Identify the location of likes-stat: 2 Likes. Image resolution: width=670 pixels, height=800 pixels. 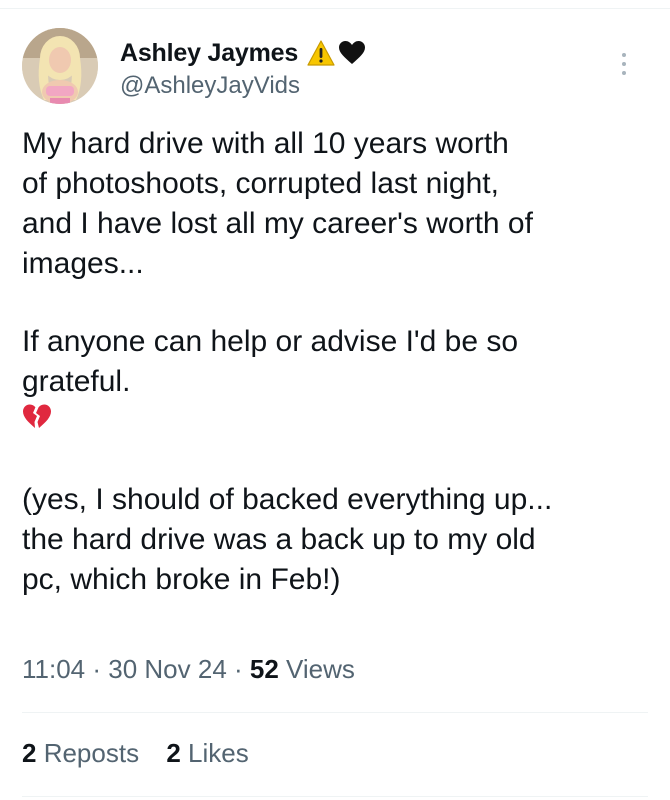
(207, 753).